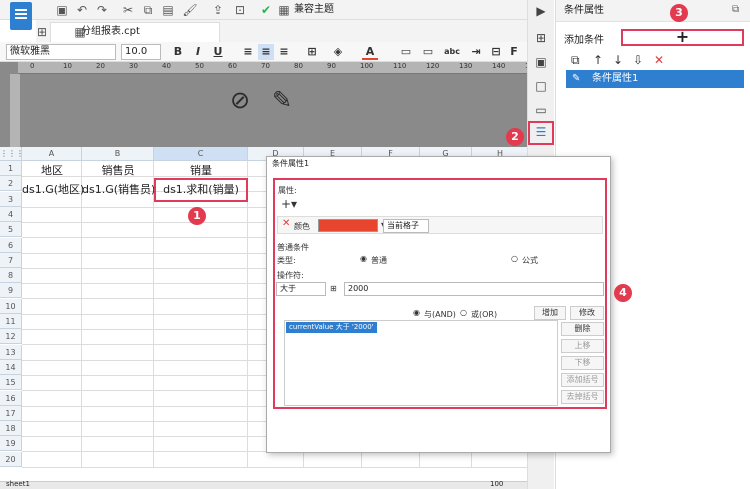 This screenshot has width=750, height=489. Describe the element at coordinates (266, 10) in the screenshot. I see `check-icon: ✔` at that location.